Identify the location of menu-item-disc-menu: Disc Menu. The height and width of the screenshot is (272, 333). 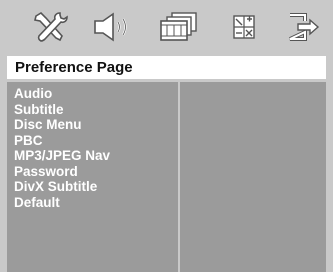
(62, 125).